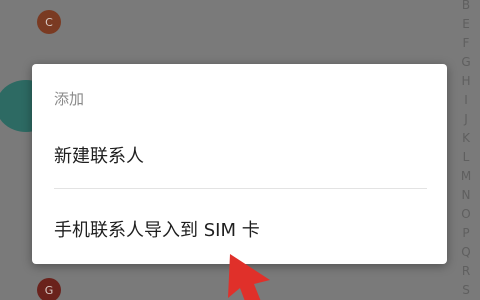 The width and height of the screenshot is (480, 300). I want to click on index-letter: F, so click(466, 43).